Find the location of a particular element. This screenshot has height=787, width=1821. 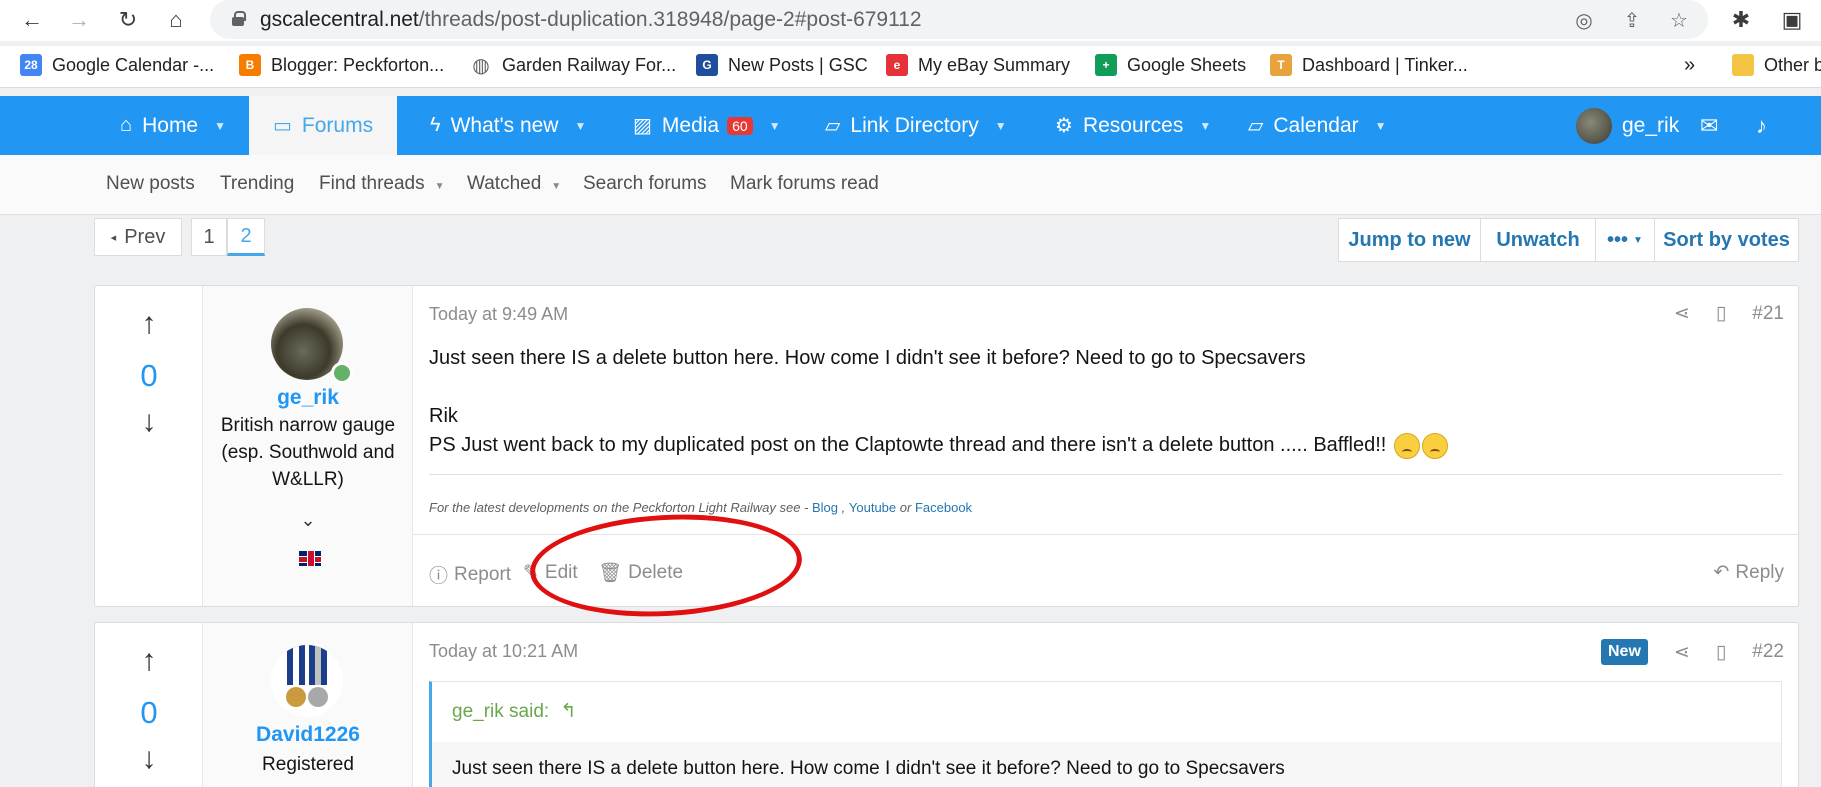

post-number: #21 is located at coordinates (1768, 314).